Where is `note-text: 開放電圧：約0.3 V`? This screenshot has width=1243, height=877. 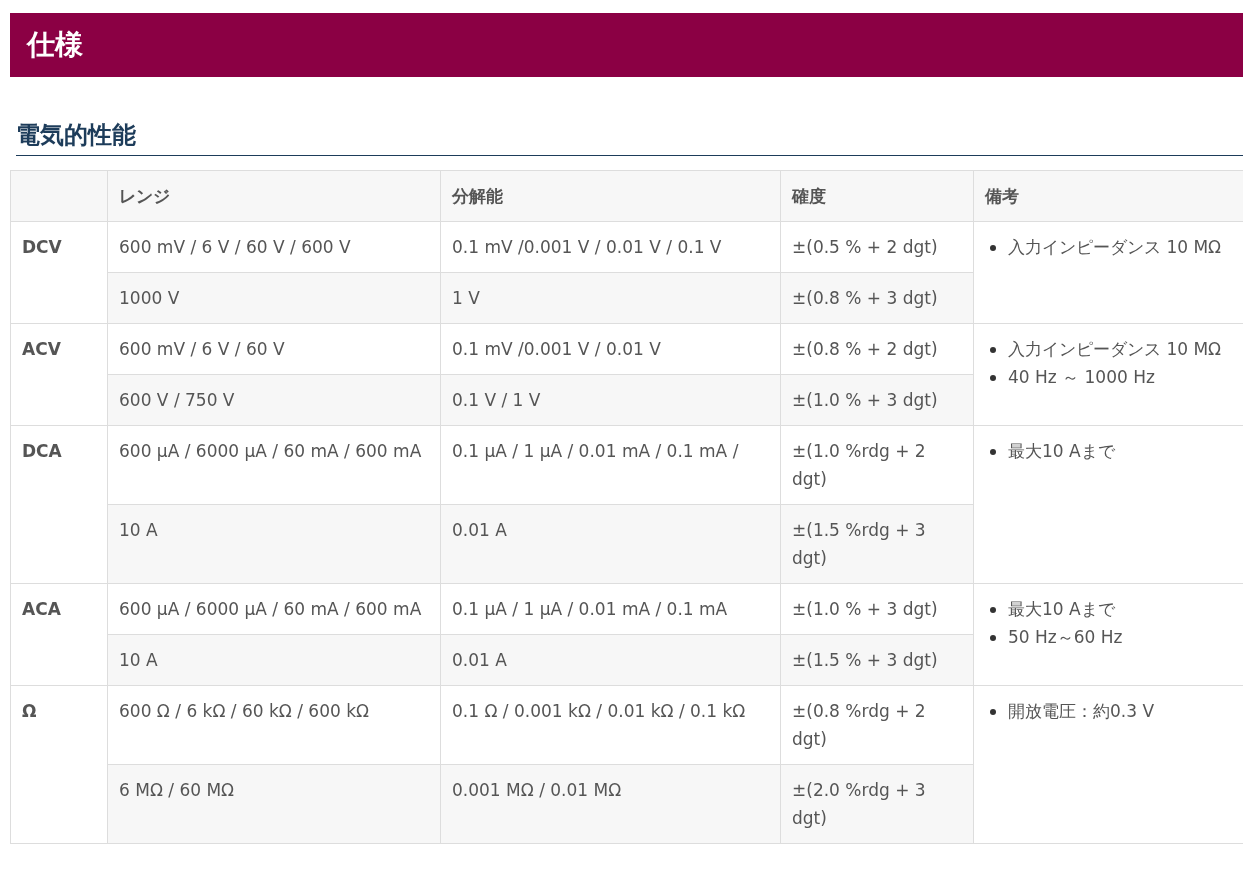
note-text: 開放電圧：約0.3 V is located at coordinates (1081, 711).